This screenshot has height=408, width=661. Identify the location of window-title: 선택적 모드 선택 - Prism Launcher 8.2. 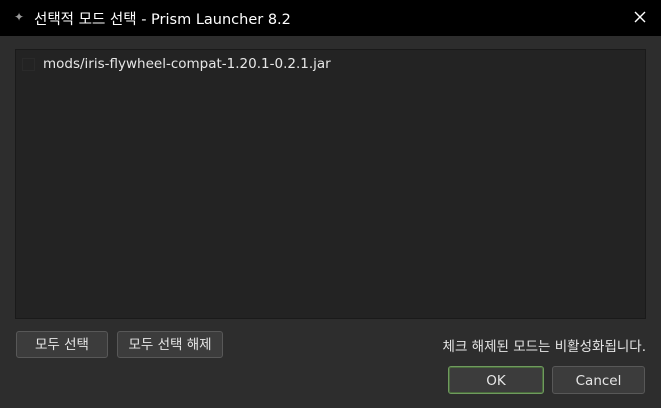
(162, 20).